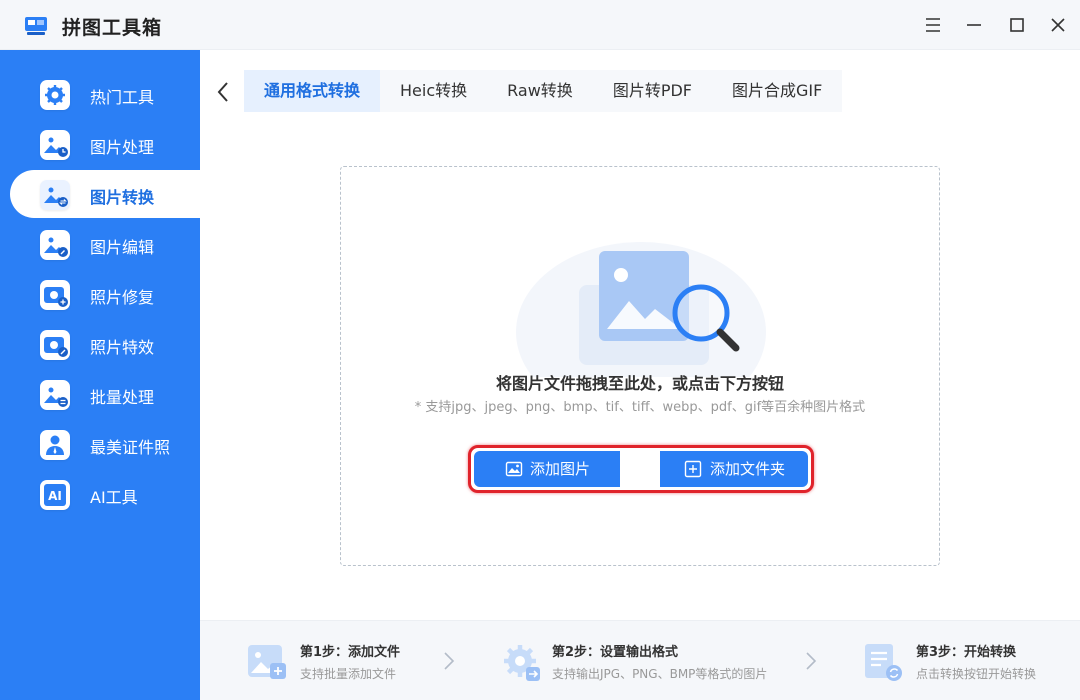  I want to click on sidebar-item-ai-tools: AI AI工具, so click(105, 494).